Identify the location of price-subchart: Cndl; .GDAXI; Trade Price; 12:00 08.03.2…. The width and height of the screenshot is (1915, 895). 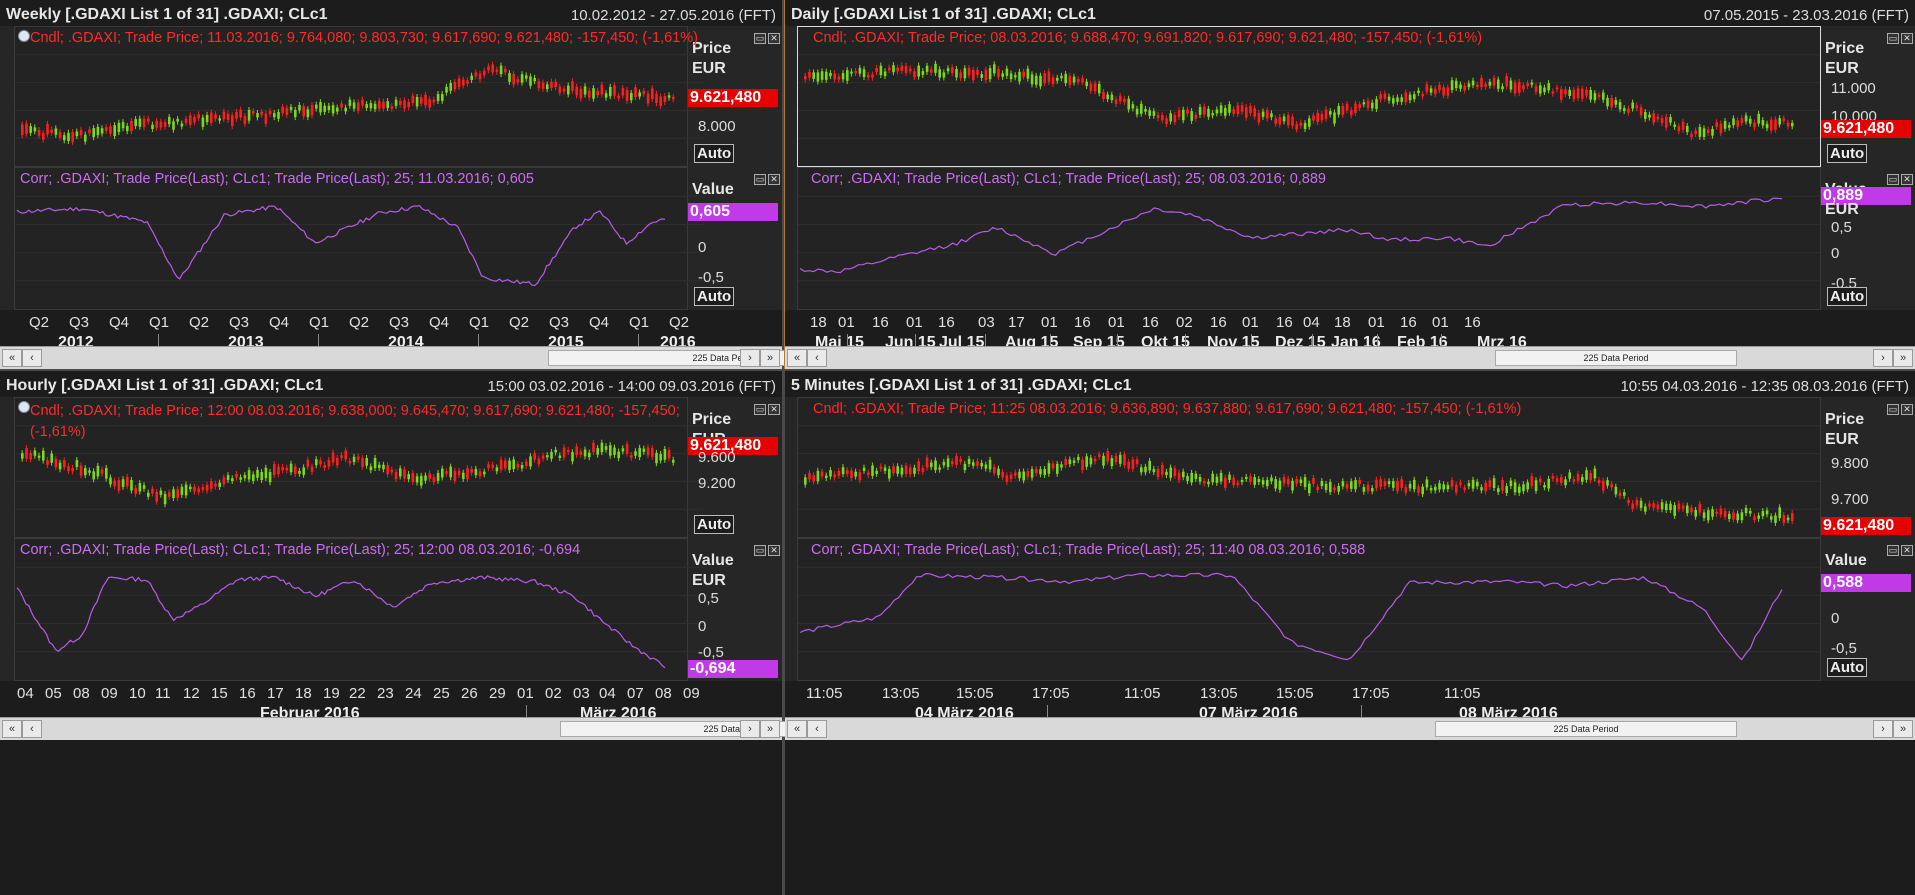
(391, 467).